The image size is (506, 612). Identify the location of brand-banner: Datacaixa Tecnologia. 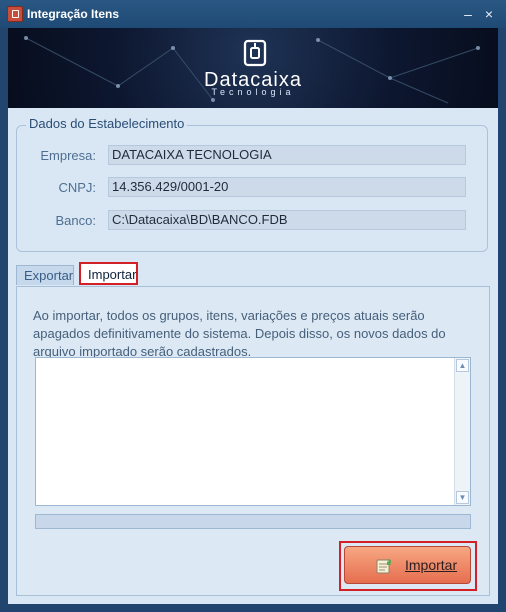
(253, 68).